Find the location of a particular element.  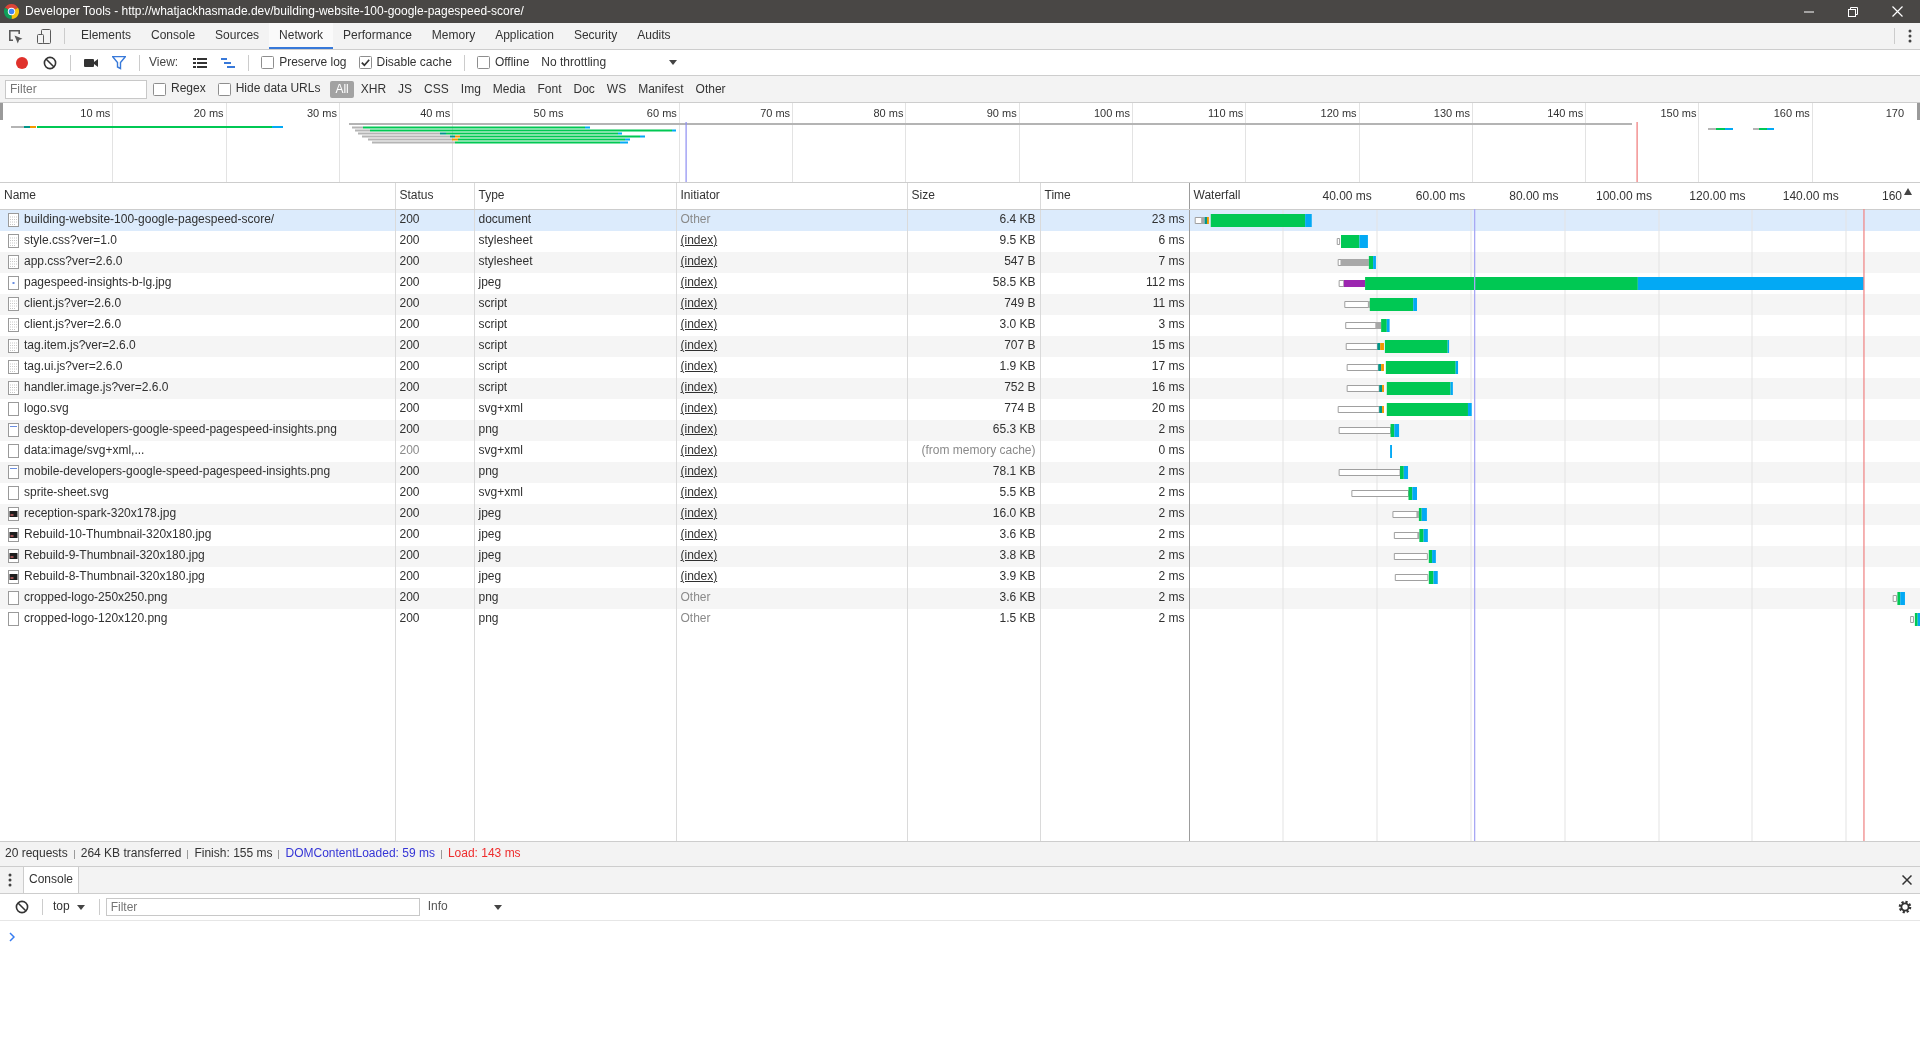

panel-tab: Security is located at coordinates (595, 36).